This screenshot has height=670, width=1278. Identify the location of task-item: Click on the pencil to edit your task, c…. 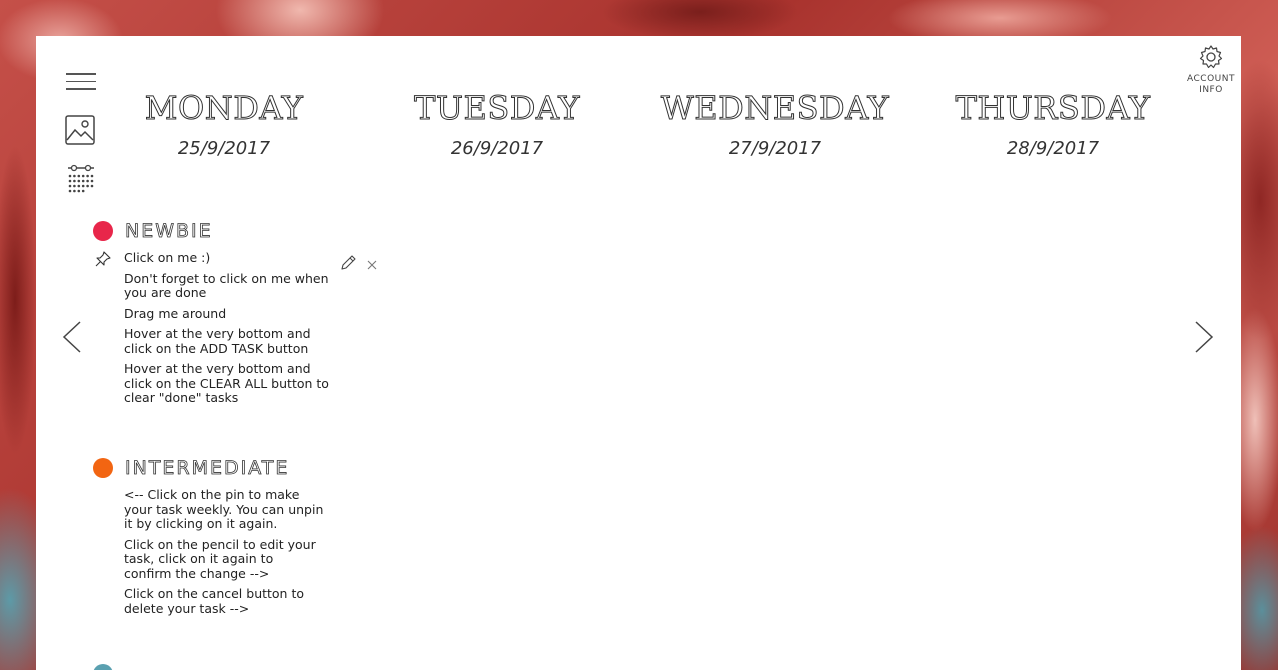
(224, 559).